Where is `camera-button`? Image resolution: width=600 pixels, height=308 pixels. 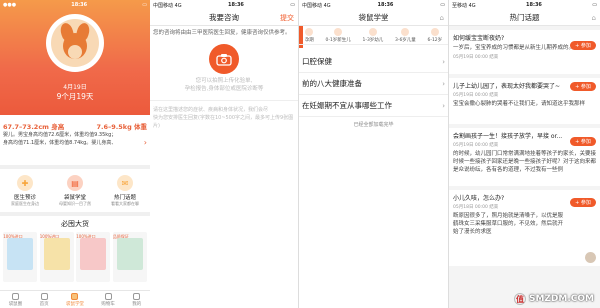
camera-button is located at coordinates (224, 59).